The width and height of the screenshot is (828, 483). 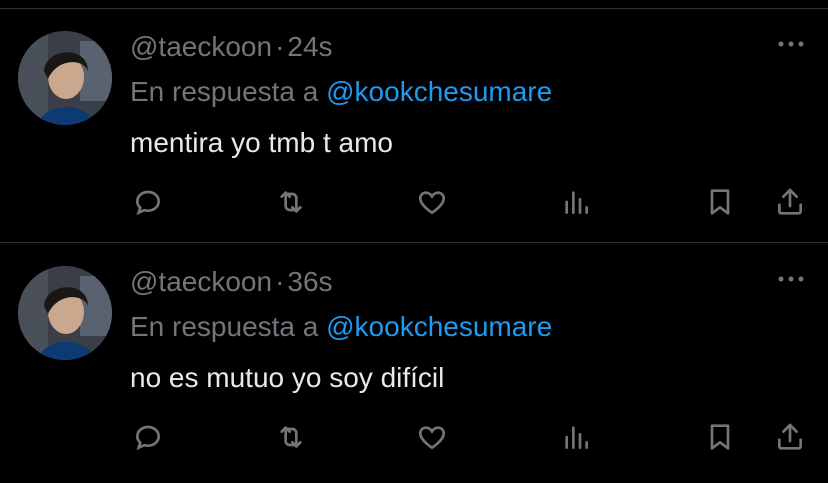 I want to click on timestamp: 24s, so click(x=309, y=46).